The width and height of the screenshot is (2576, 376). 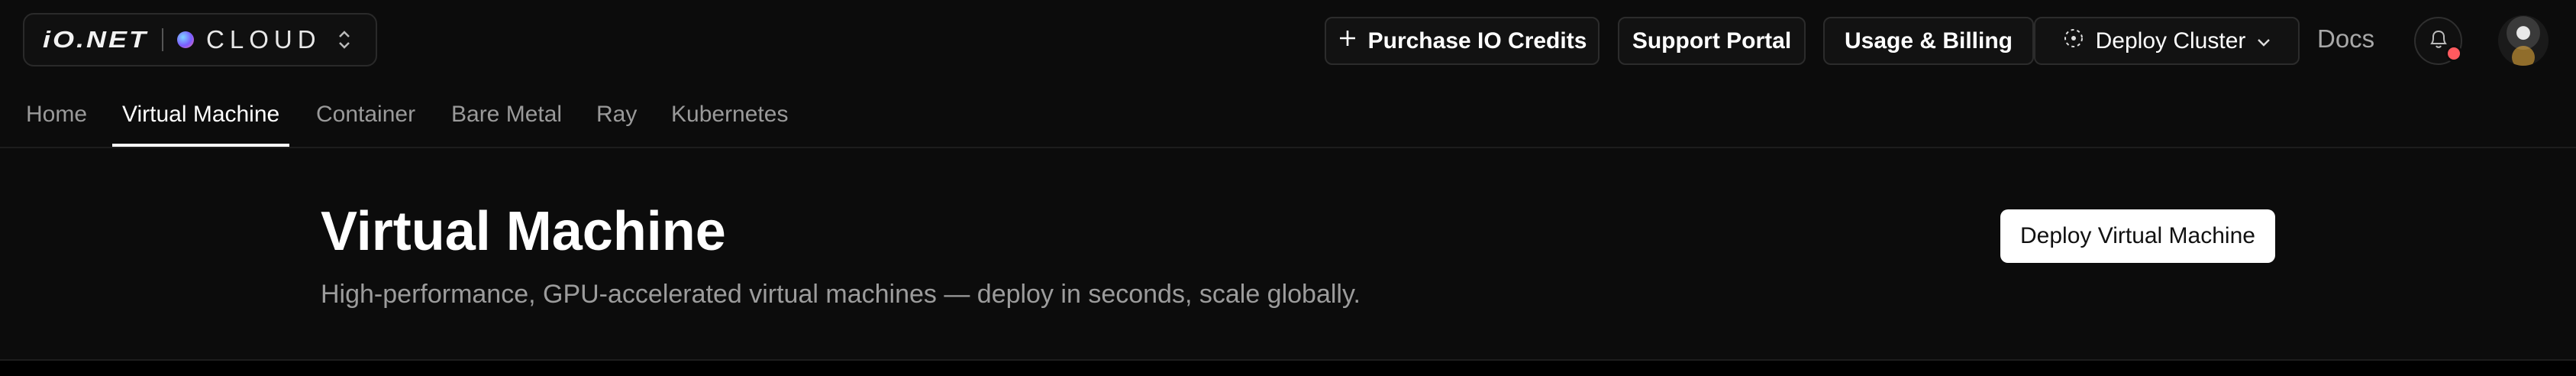 I want to click on purchase-credits-button: Purchase IO Credits, so click(x=1462, y=41).